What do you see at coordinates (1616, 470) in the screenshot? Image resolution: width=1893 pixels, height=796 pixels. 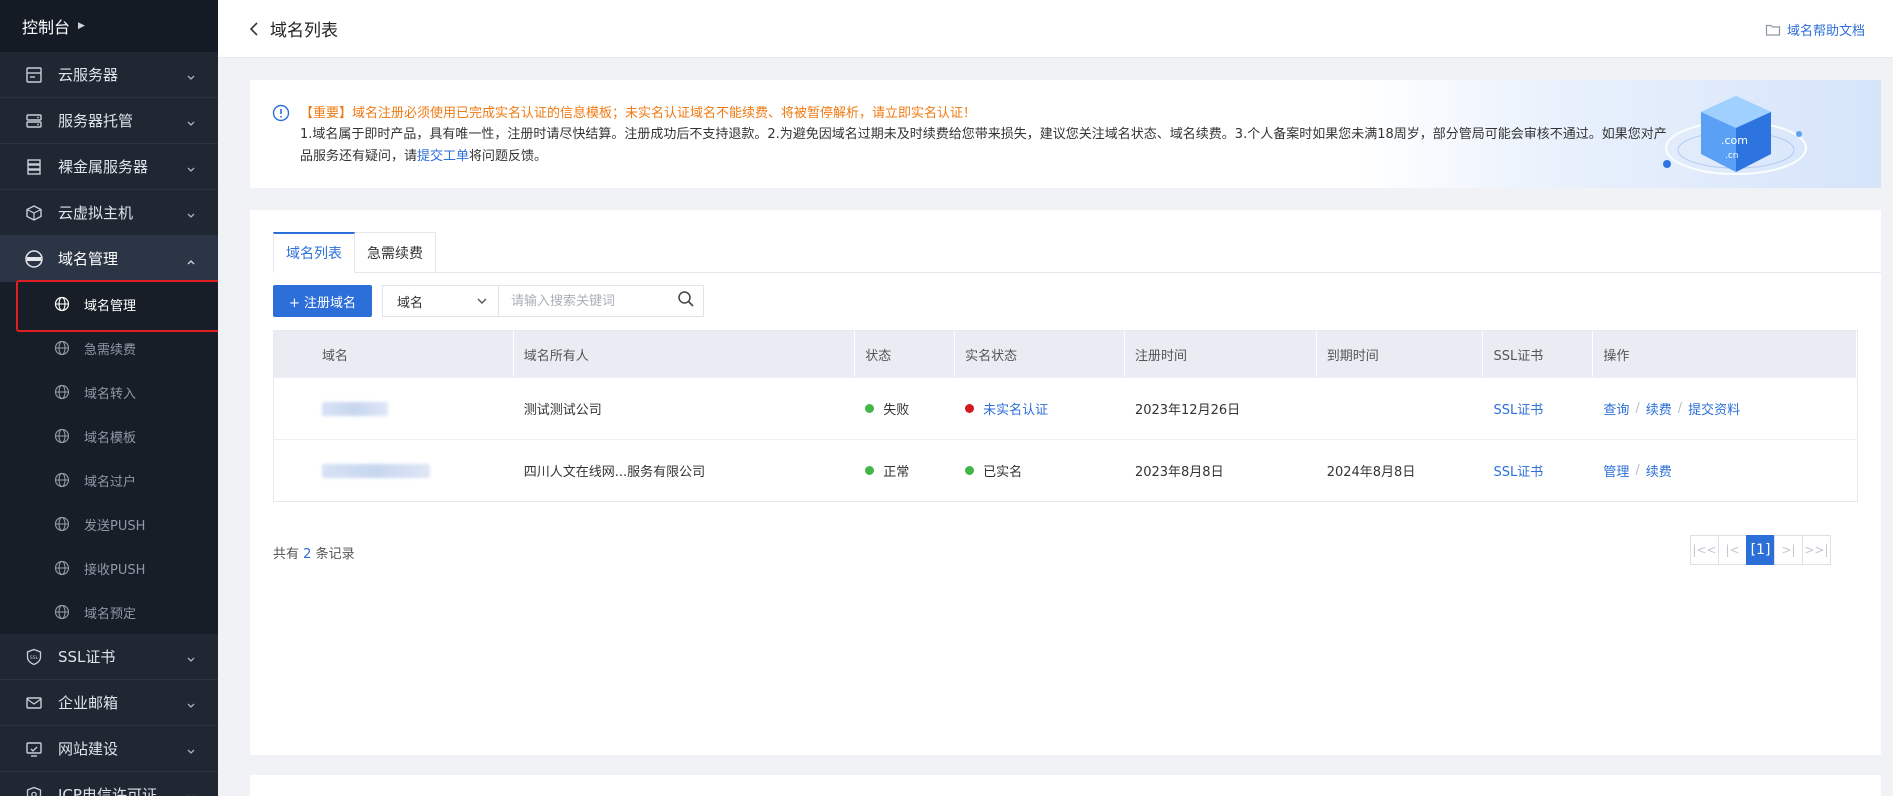 I see `action-manage-link: 管理` at bounding box center [1616, 470].